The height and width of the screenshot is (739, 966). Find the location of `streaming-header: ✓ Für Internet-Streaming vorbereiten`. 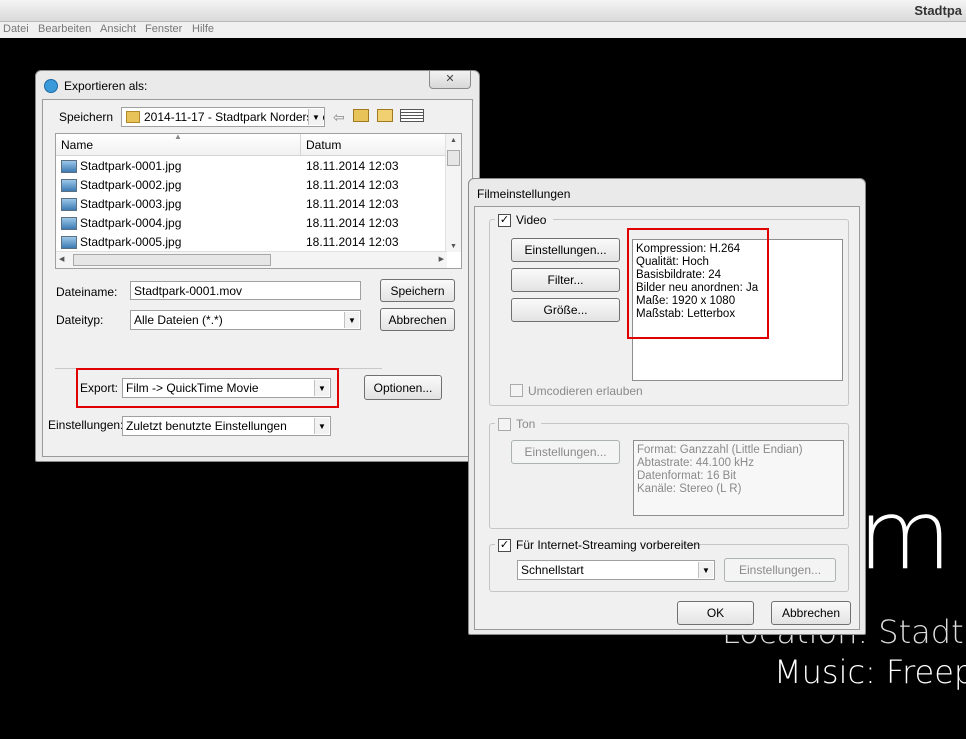

streaming-header: ✓ Für Internet-Streaming vorbereiten is located at coordinates (597, 545).